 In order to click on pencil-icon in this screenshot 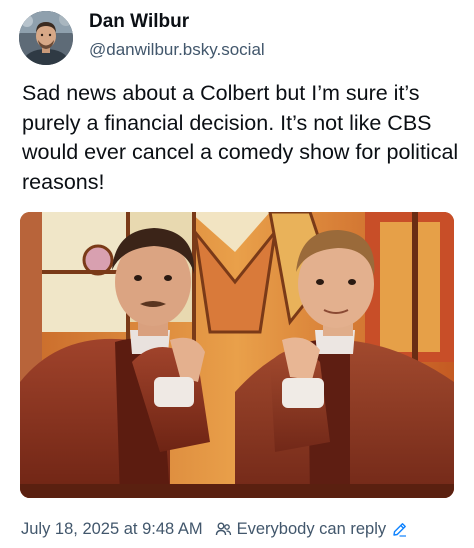, I will do `click(399, 529)`.